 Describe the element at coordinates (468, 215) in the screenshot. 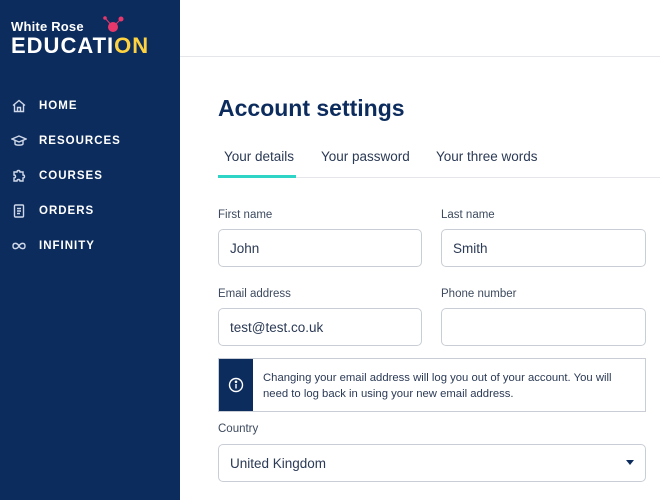

I see `last-name-label: Last name` at that location.